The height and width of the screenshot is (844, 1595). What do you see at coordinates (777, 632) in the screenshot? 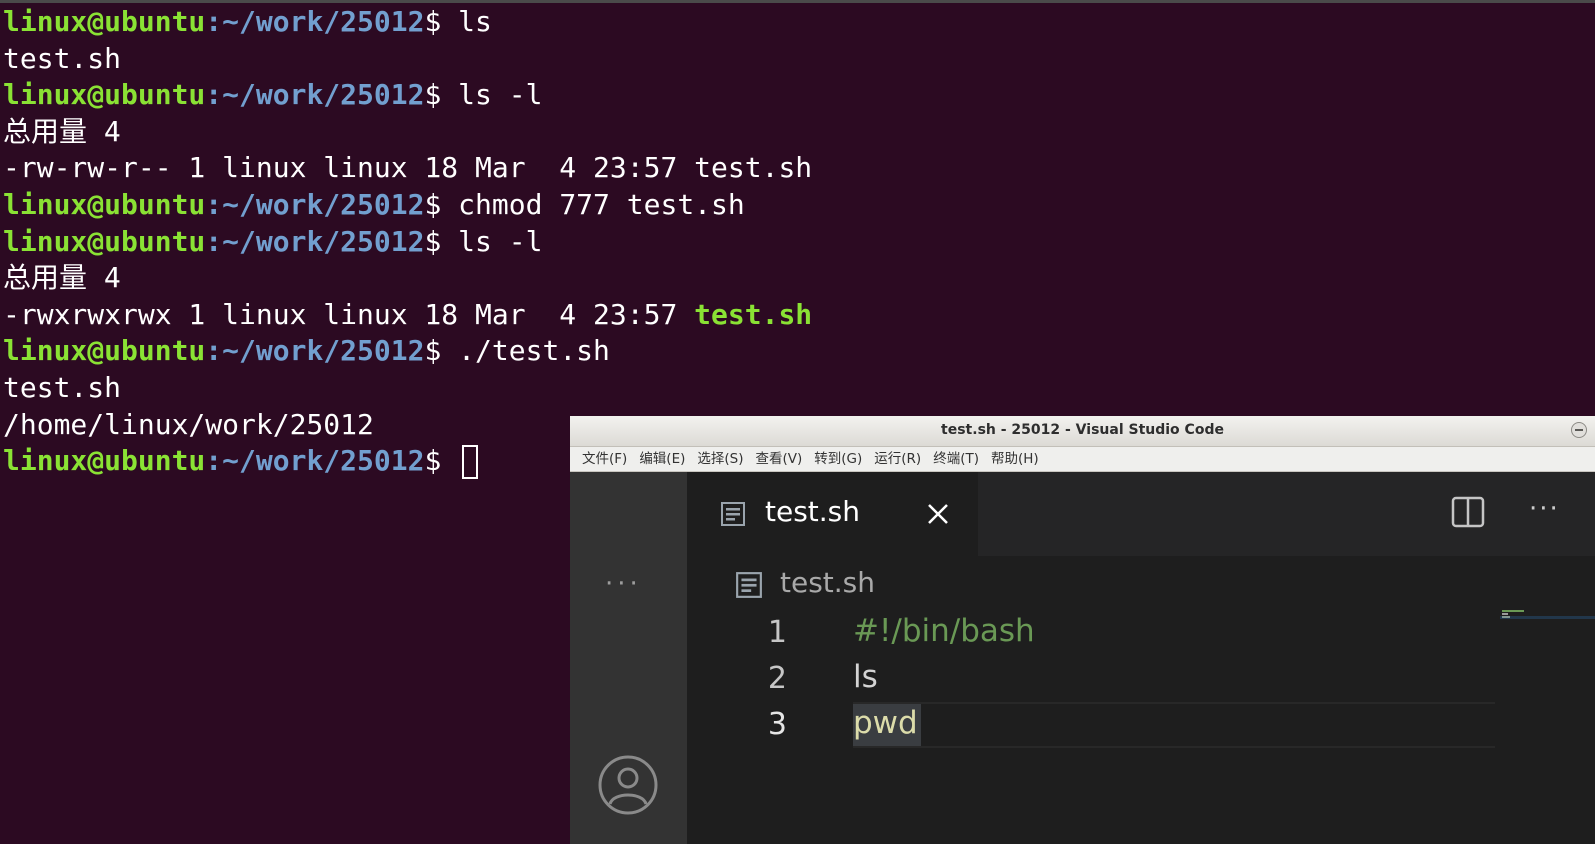
I see `line-number: 1` at bounding box center [777, 632].